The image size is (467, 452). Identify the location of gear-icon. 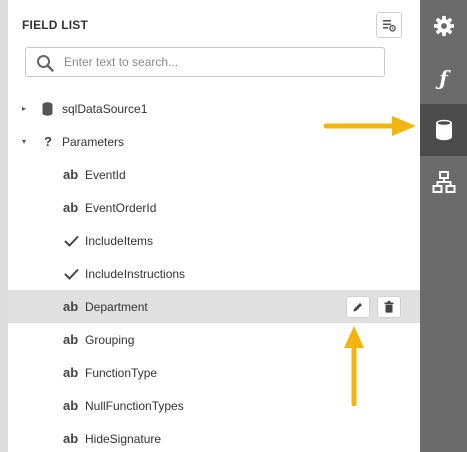
(443, 26).